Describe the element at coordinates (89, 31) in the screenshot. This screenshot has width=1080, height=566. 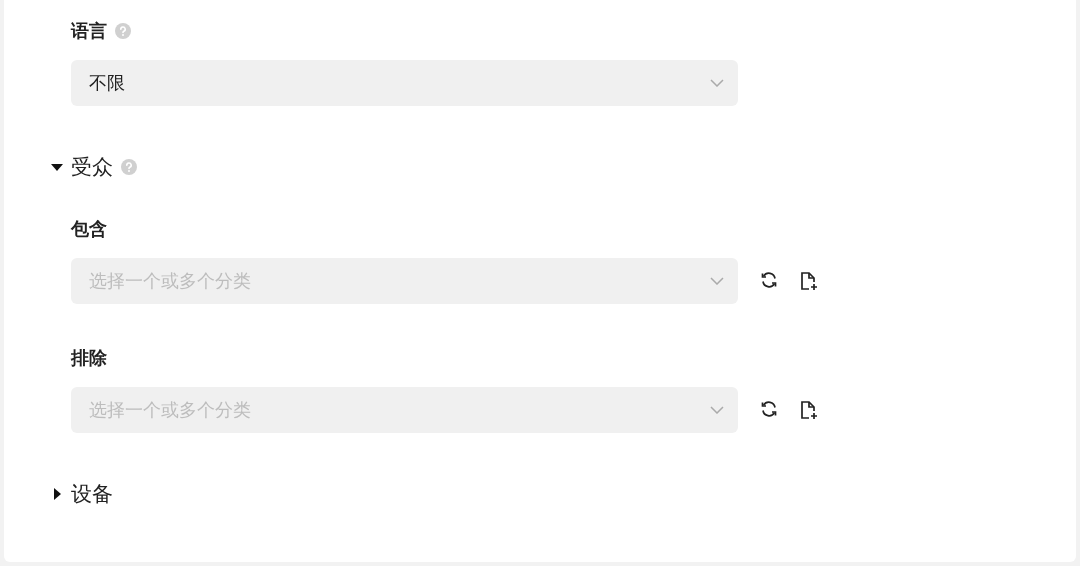
I see `field-label: 语言` at that location.